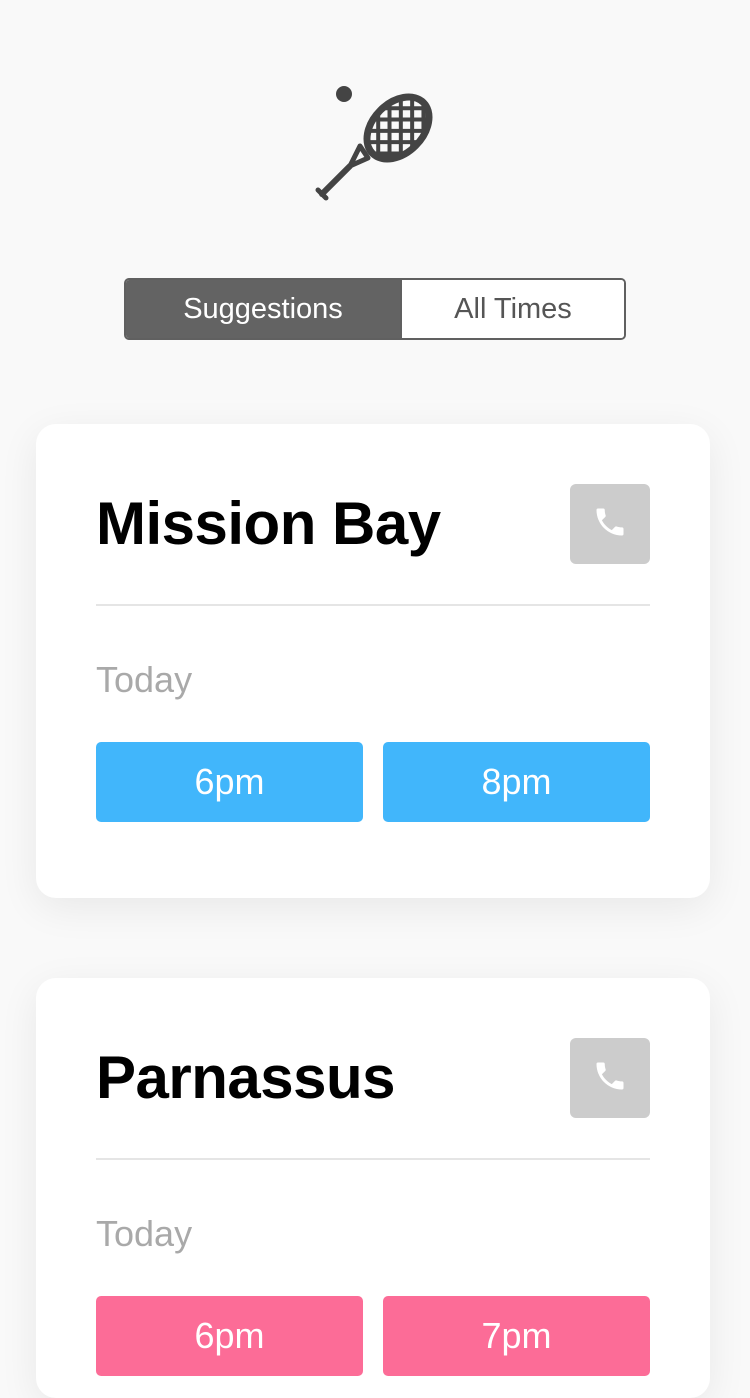  What do you see at coordinates (516, 782) in the screenshot?
I see `time-slot-button: 8pm` at bounding box center [516, 782].